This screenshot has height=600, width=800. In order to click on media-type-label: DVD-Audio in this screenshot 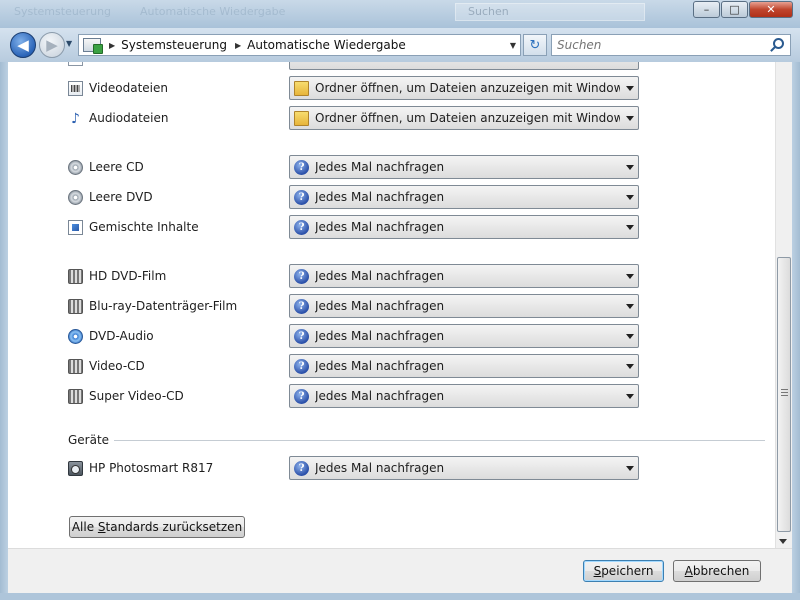, I will do `click(121, 336)`.